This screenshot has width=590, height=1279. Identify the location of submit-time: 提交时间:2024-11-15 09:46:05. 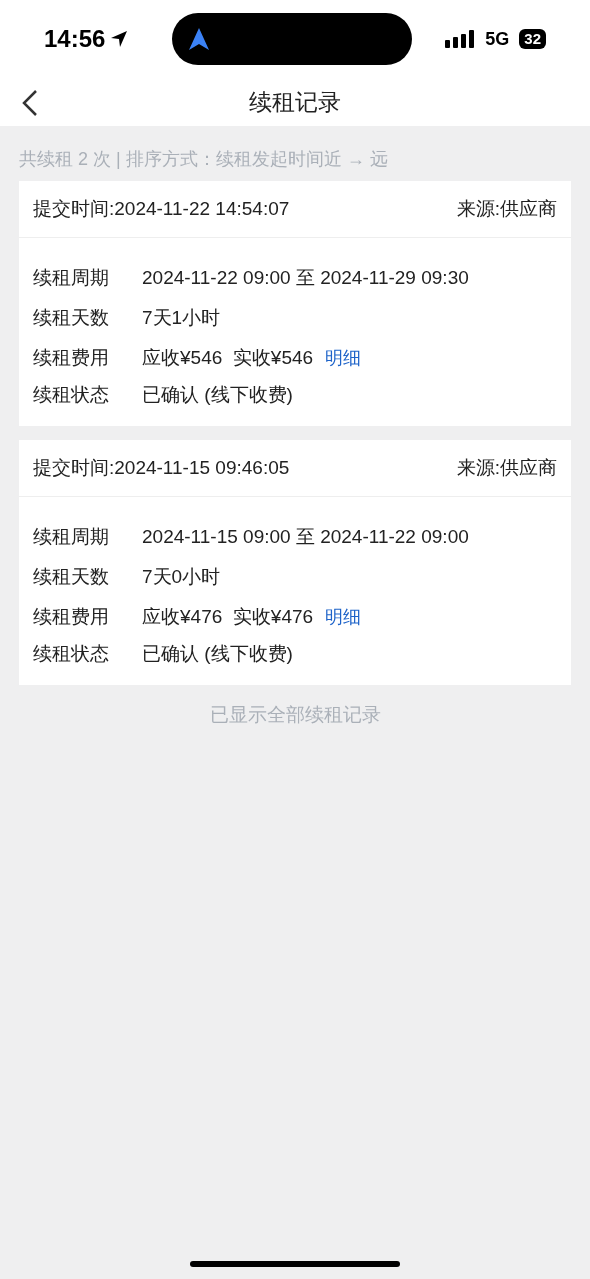
(161, 467).